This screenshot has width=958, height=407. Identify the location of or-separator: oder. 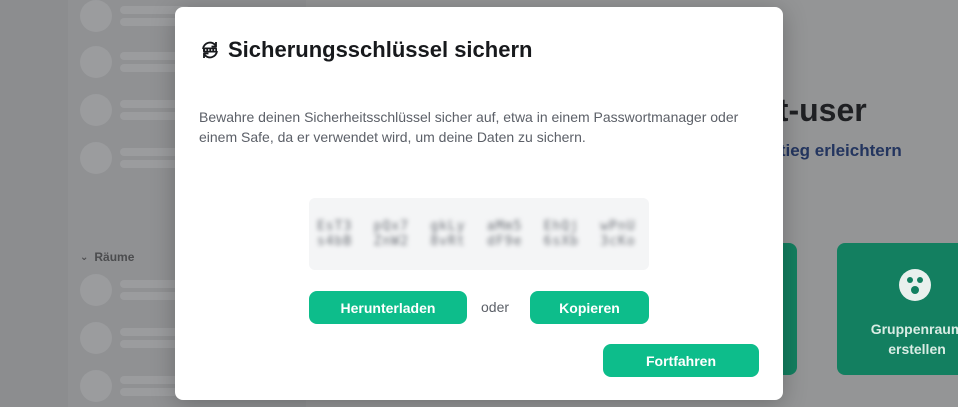
(495, 307).